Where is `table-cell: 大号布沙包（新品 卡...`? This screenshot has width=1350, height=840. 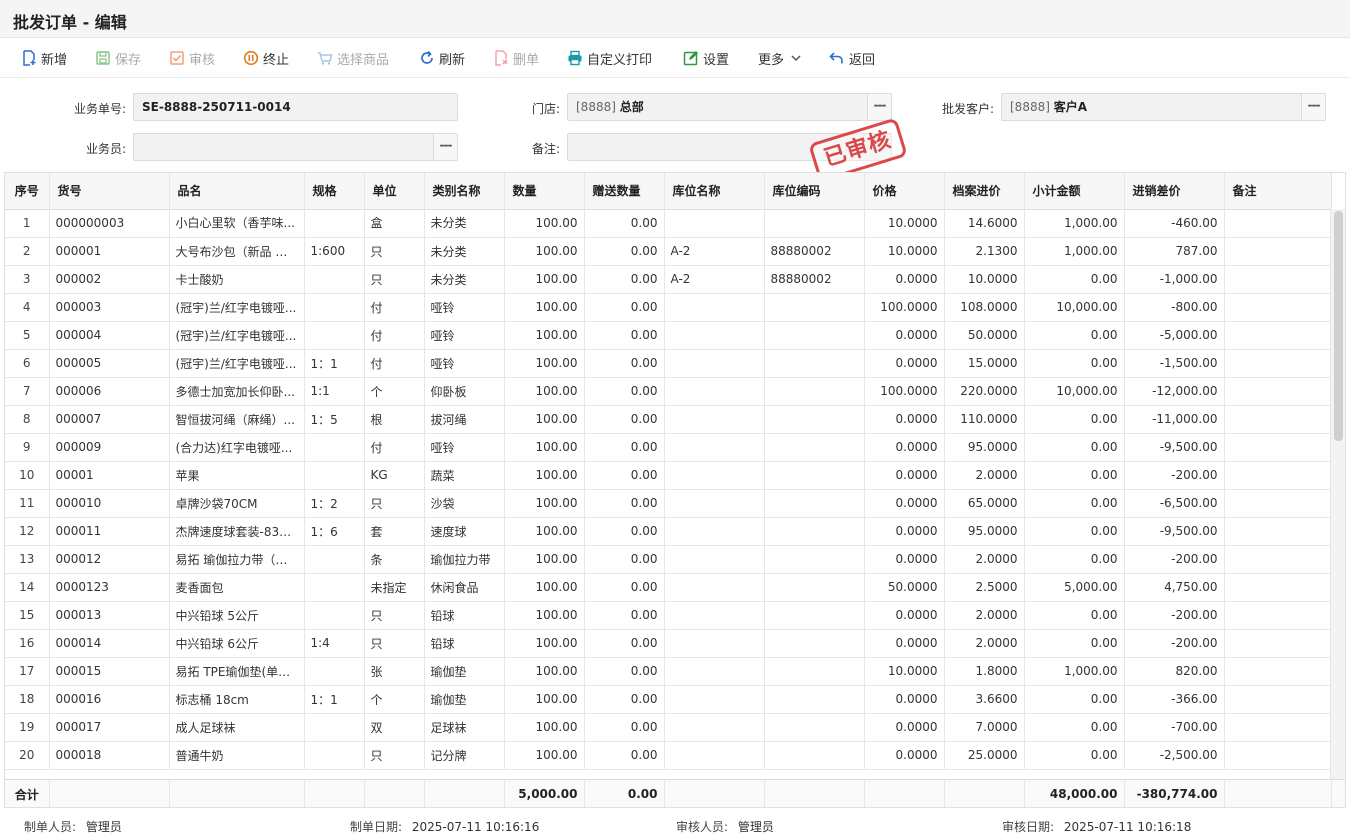 table-cell: 大号布沙包（新品 卡... is located at coordinates (237, 251).